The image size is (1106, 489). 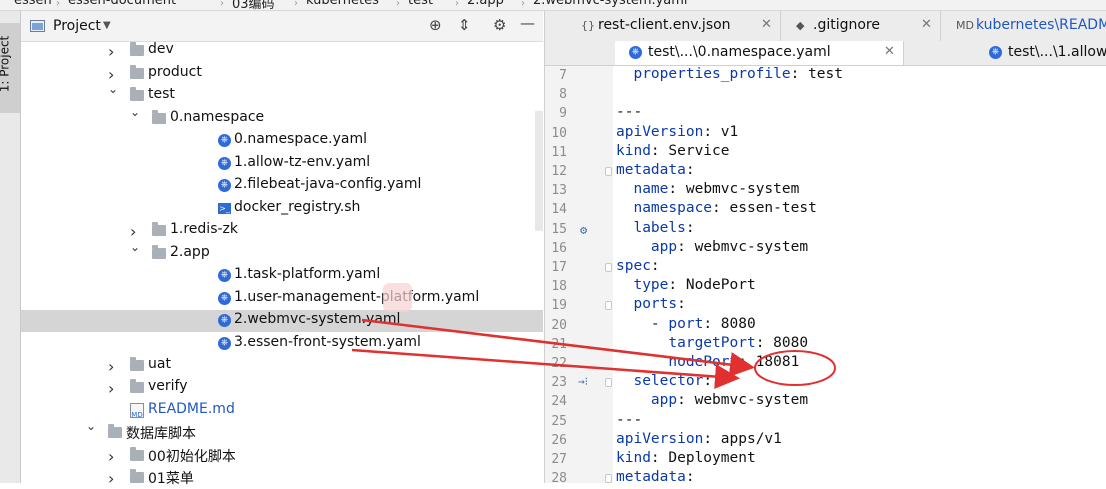 I want to click on tree-item: ⌄ 0.namespace, so click(x=282, y=117).